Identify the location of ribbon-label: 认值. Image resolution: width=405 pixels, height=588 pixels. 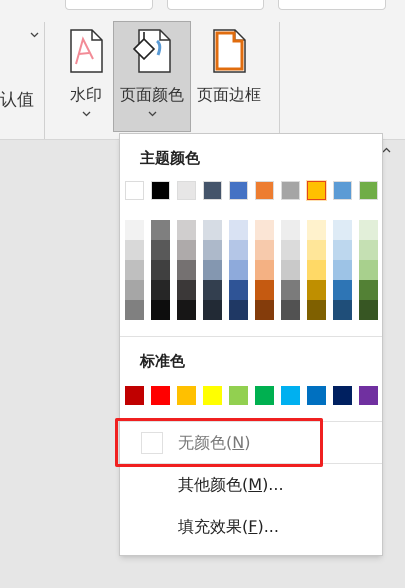
(17, 100).